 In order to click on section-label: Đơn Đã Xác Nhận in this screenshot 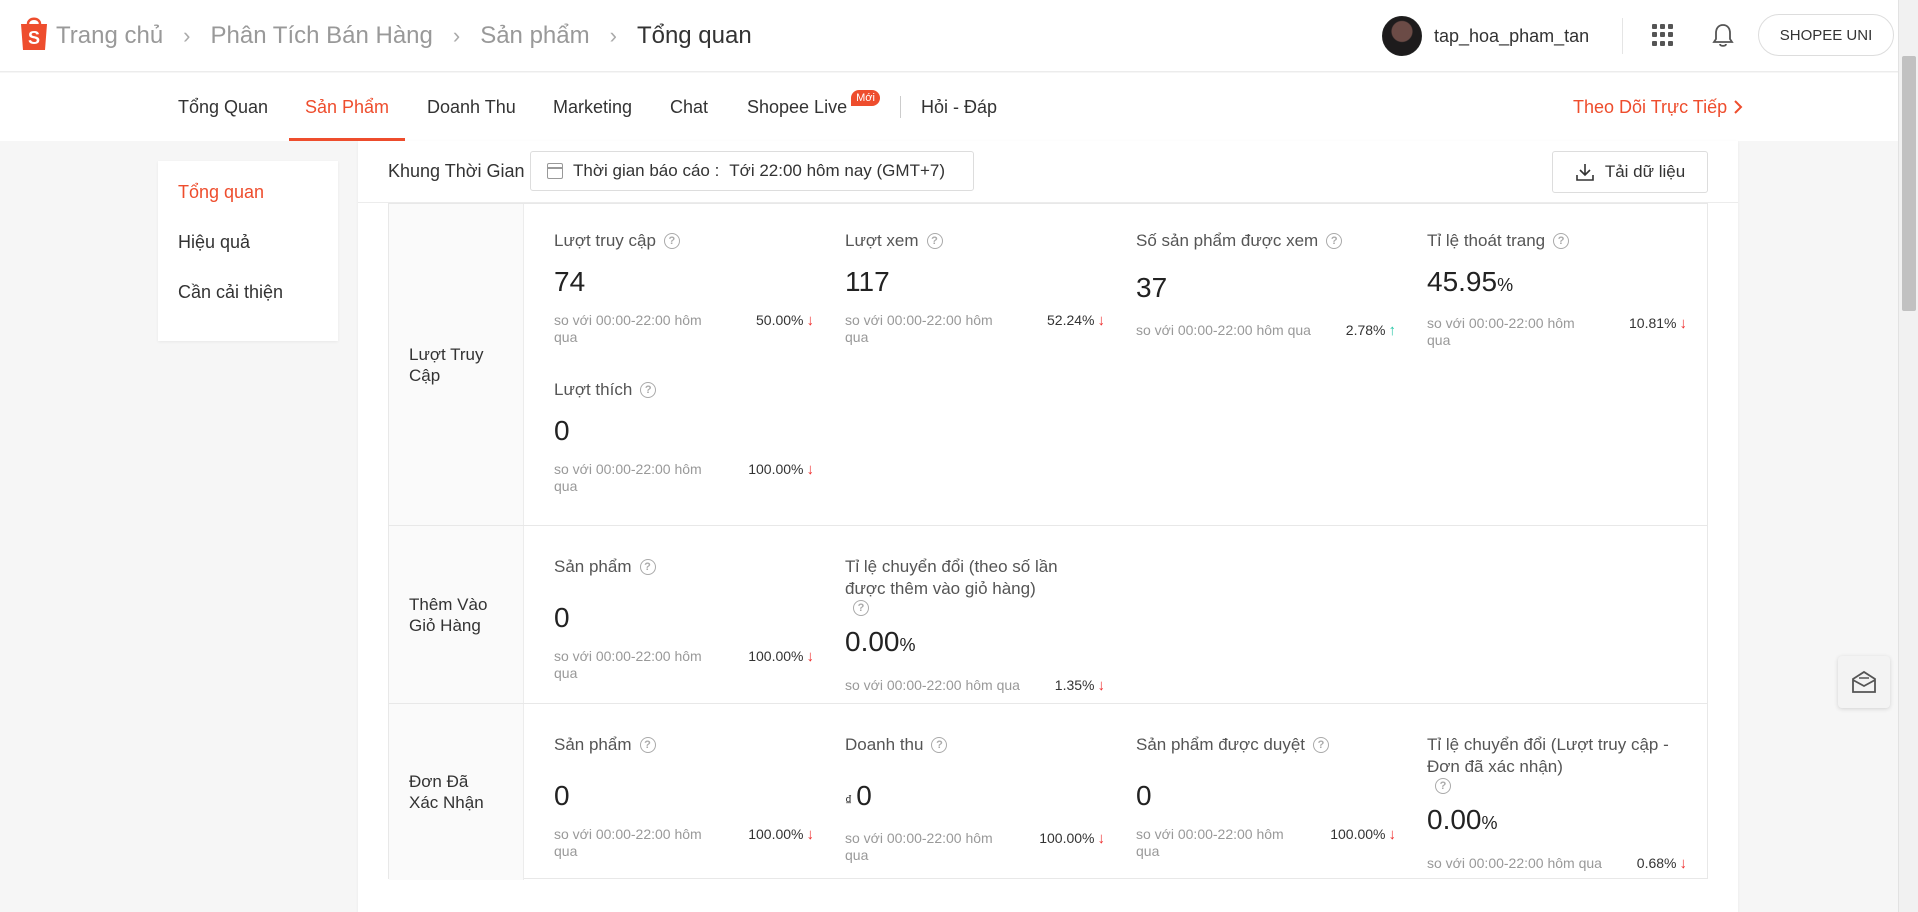, I will do `click(456, 792)`.